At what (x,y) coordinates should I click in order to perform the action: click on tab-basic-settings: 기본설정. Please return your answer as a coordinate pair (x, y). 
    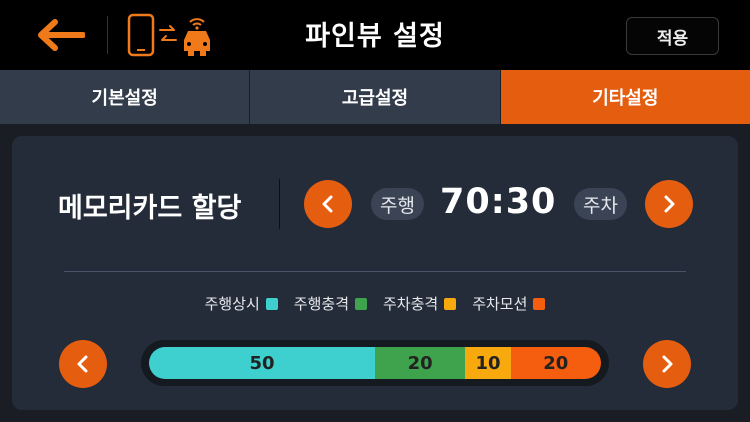
    Looking at the image, I should click on (125, 97).